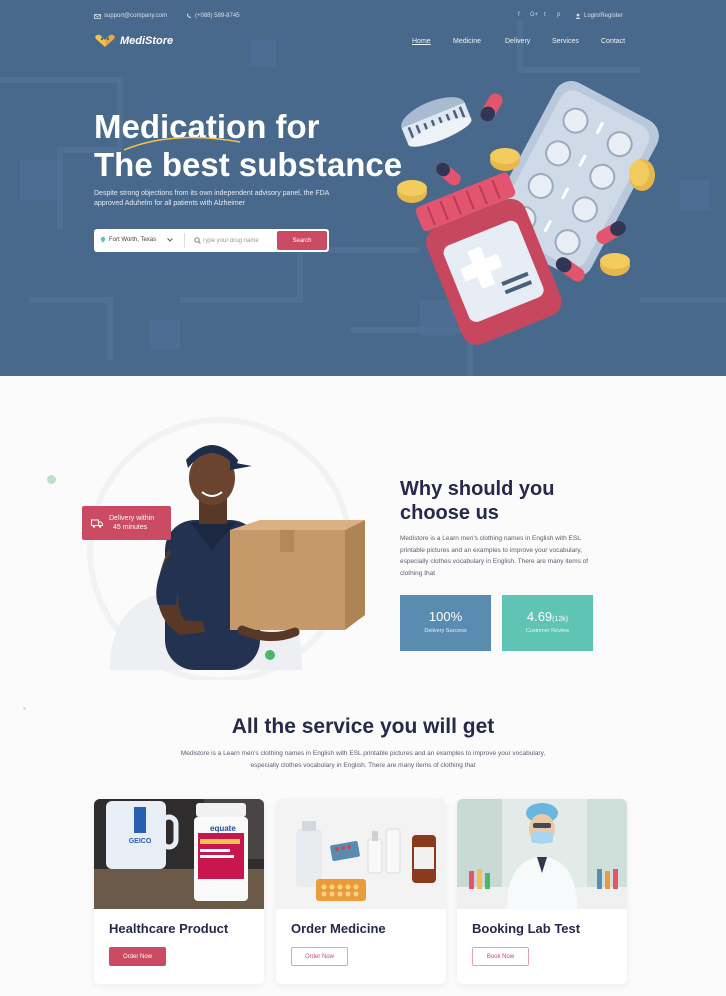 The height and width of the screenshot is (996, 726). I want to click on card-title: Order Medicine, so click(338, 928).